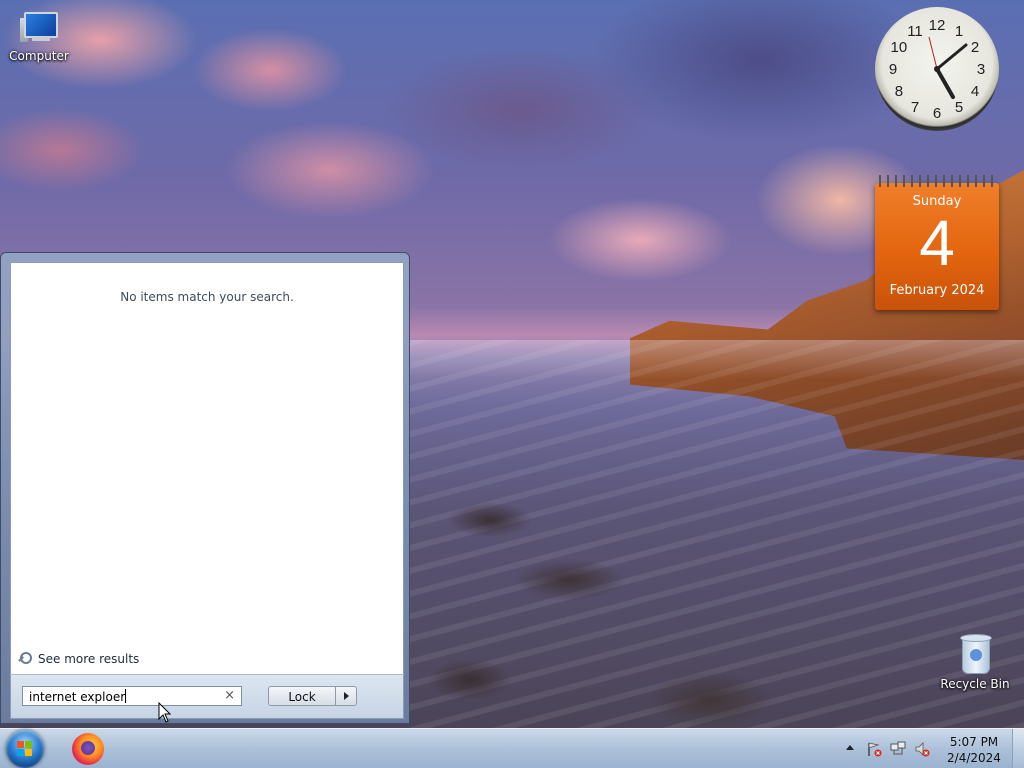 The width and height of the screenshot is (1024, 768). What do you see at coordinates (951, 57) in the screenshot?
I see `minute-hand` at bounding box center [951, 57].